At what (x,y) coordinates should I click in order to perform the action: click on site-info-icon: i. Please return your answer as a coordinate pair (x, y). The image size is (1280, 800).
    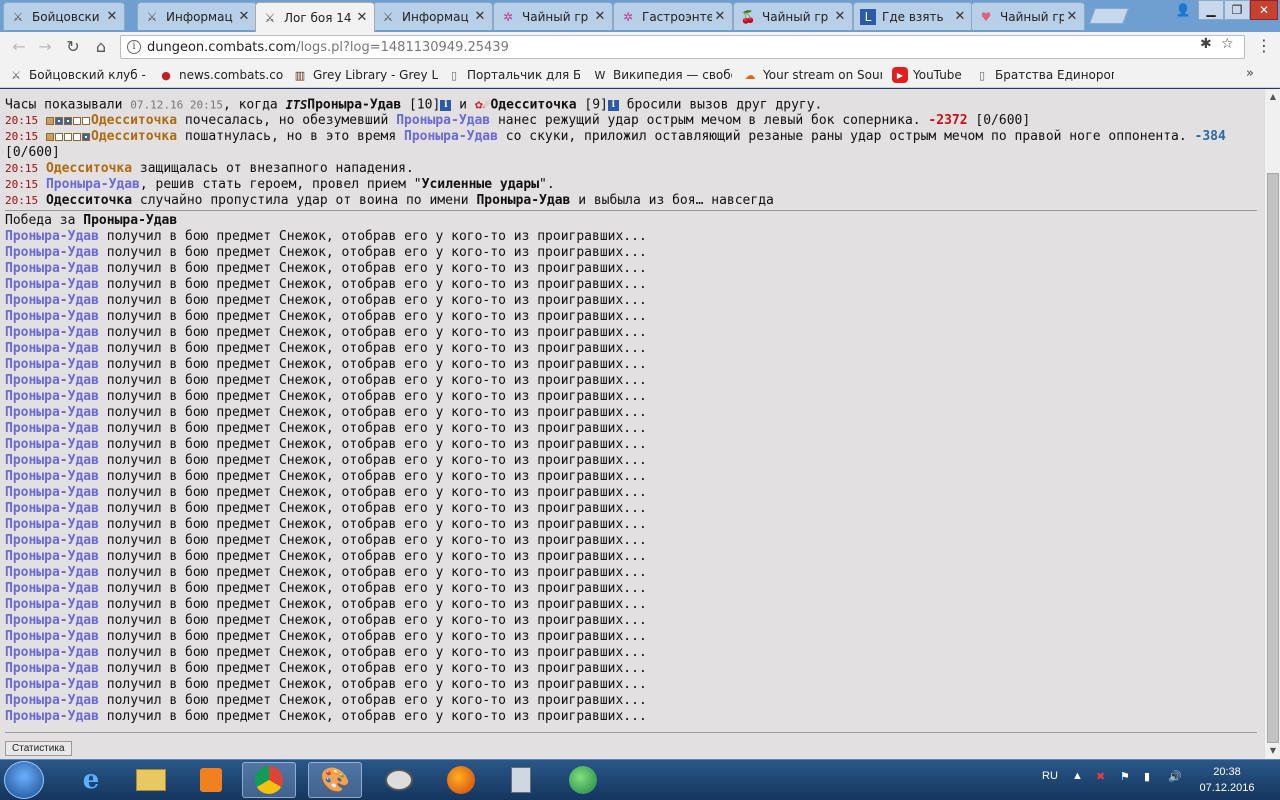
    Looking at the image, I should click on (134, 47).